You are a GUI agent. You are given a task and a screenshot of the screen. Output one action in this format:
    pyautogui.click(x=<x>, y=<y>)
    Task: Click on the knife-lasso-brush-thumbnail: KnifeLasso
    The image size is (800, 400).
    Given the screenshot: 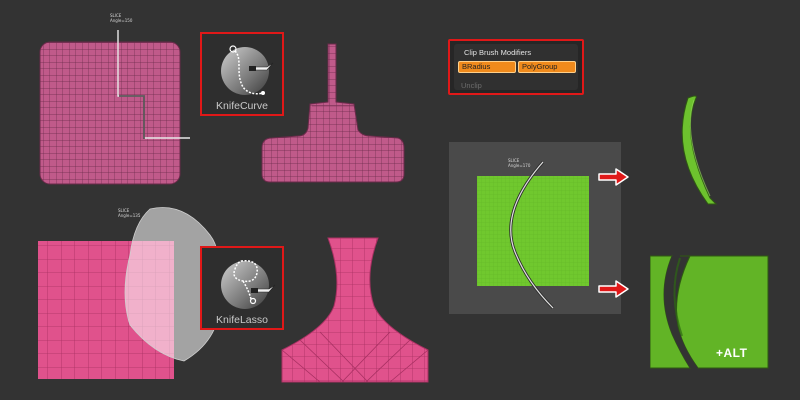 What is the action you would take?
    pyautogui.click(x=242, y=288)
    